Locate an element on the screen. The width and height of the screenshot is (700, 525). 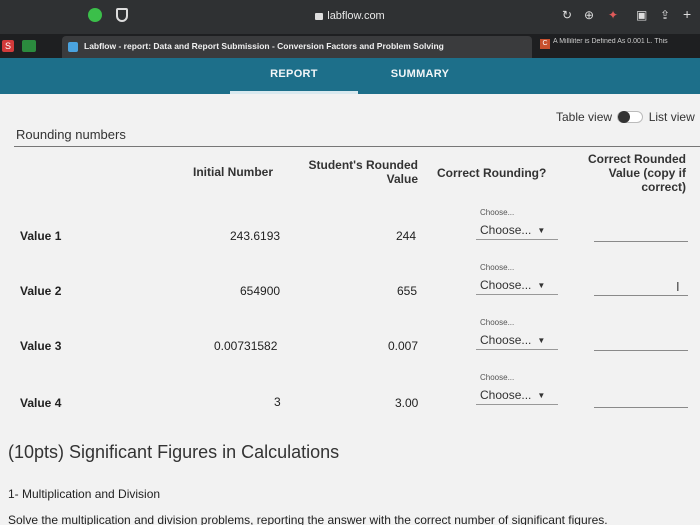
pinned-tab-green-icon is located at coordinates (29, 46).